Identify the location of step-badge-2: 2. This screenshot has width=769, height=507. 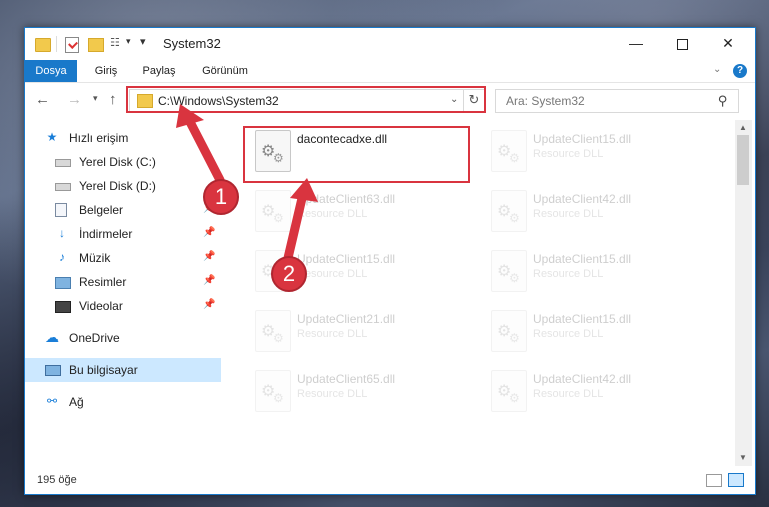
(289, 274).